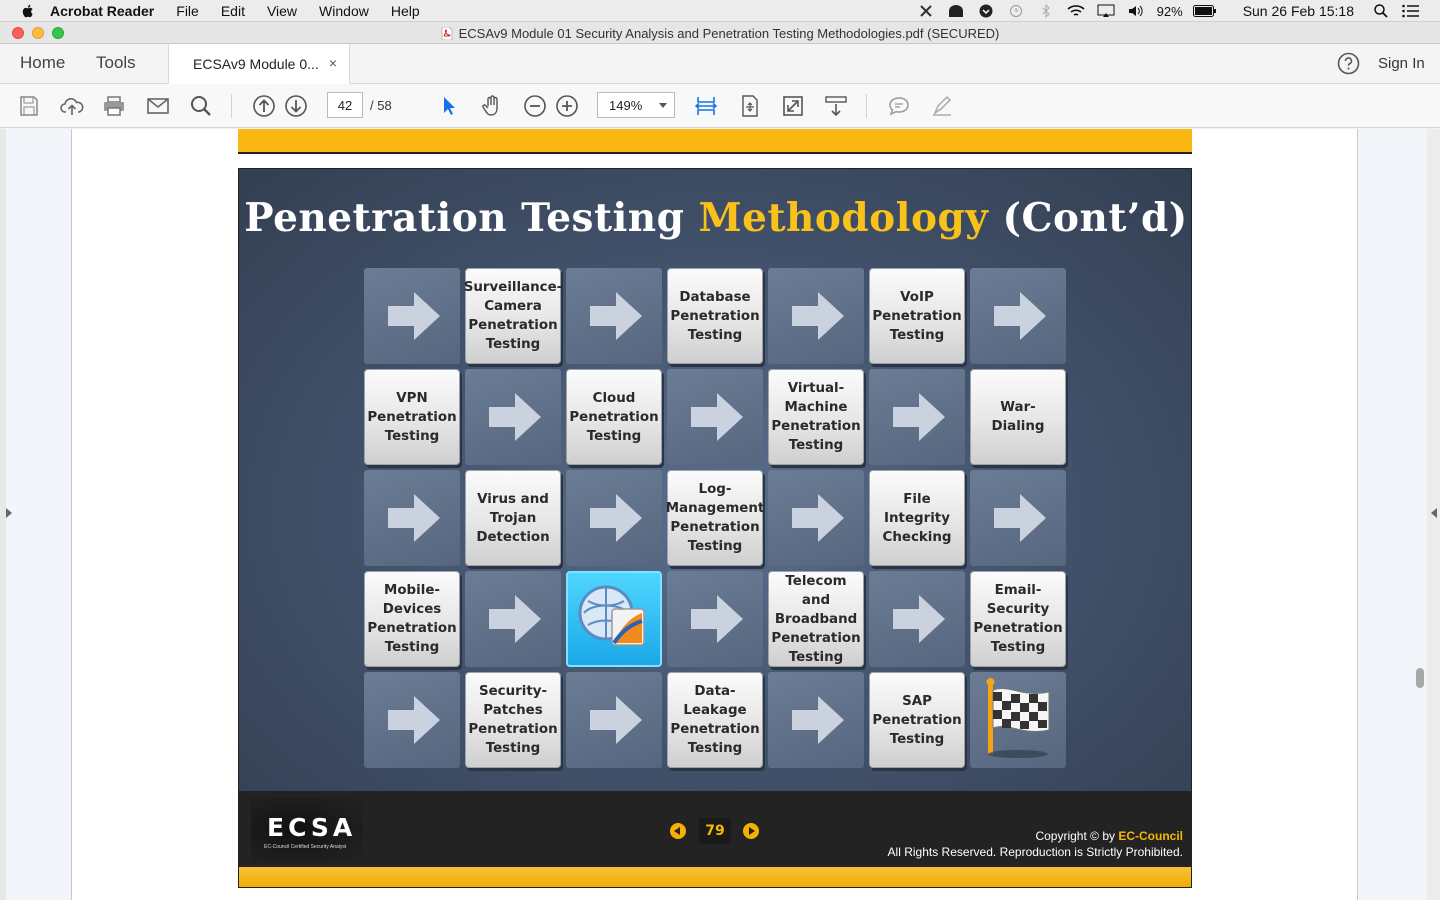 This screenshot has height=900, width=1440. Describe the element at coordinates (333, 63) in the screenshot. I see `tab-close-icon: ×` at that location.